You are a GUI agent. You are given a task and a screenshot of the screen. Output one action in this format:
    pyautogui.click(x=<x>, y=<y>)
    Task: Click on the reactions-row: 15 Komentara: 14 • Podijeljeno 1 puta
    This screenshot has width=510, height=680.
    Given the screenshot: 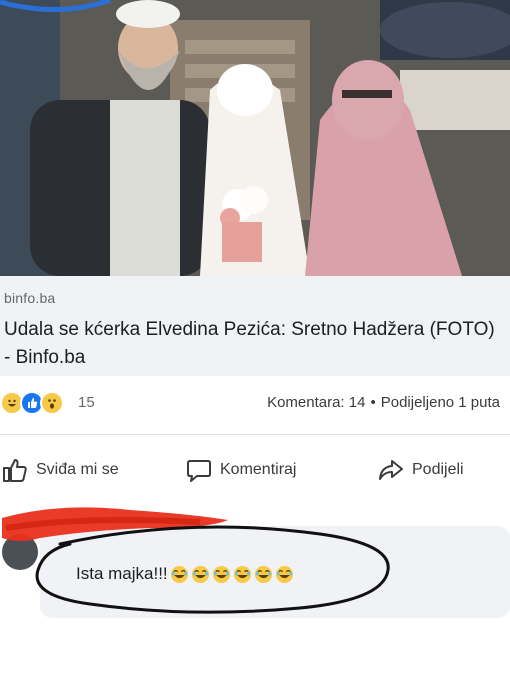 What is the action you would take?
    pyautogui.click(x=255, y=405)
    